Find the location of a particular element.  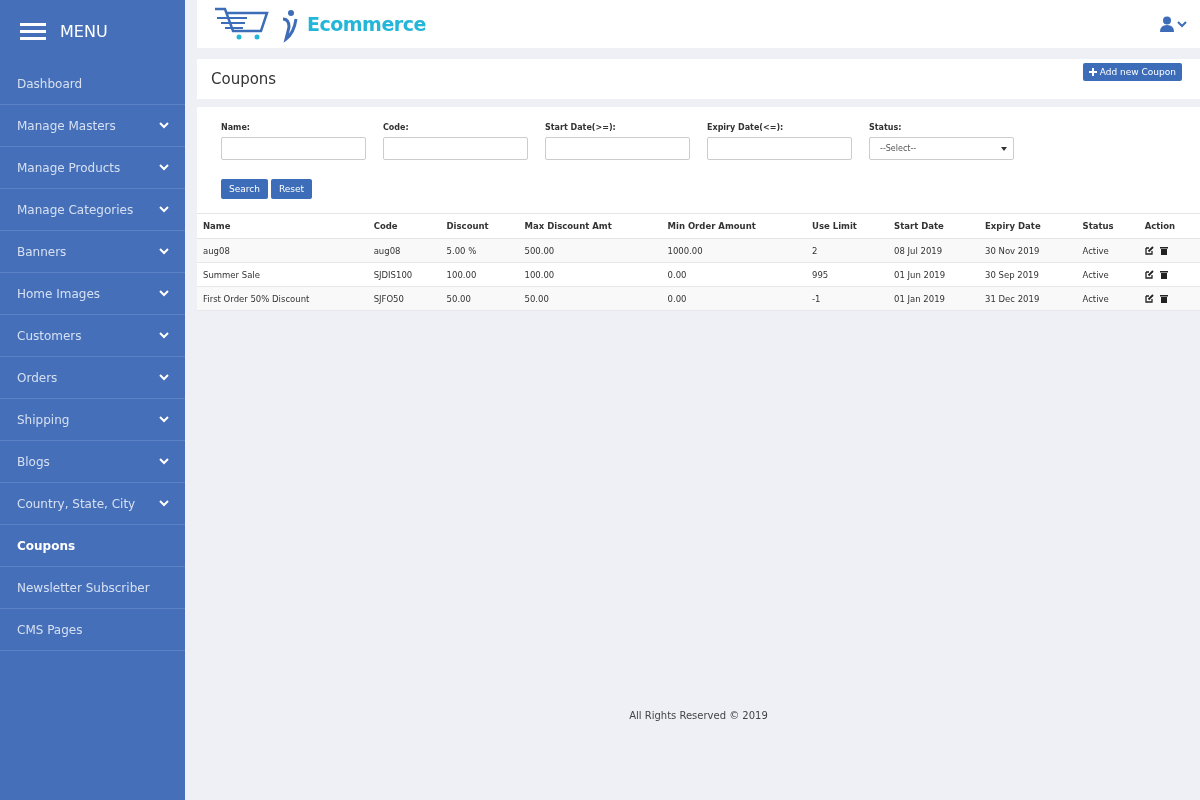

sidebar-item: Blogs is located at coordinates (92, 462).